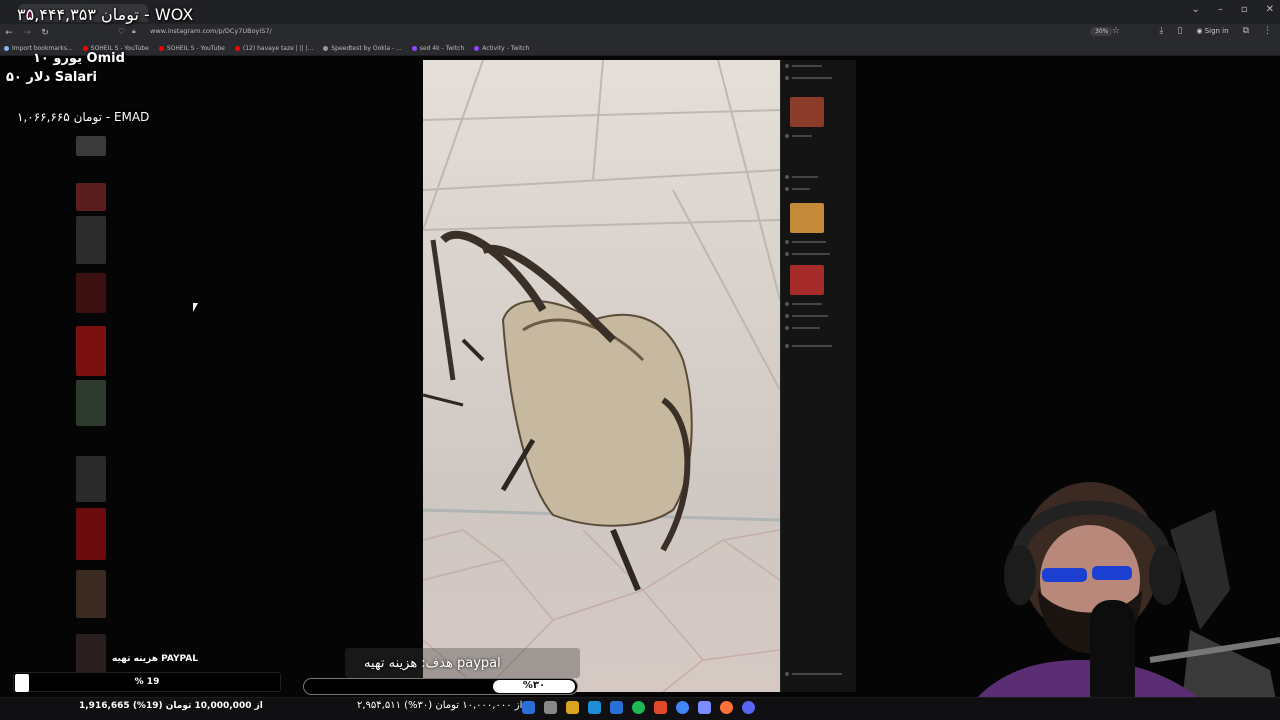  I want to click on sign-in-button: ◉ Sign in, so click(1212, 31).